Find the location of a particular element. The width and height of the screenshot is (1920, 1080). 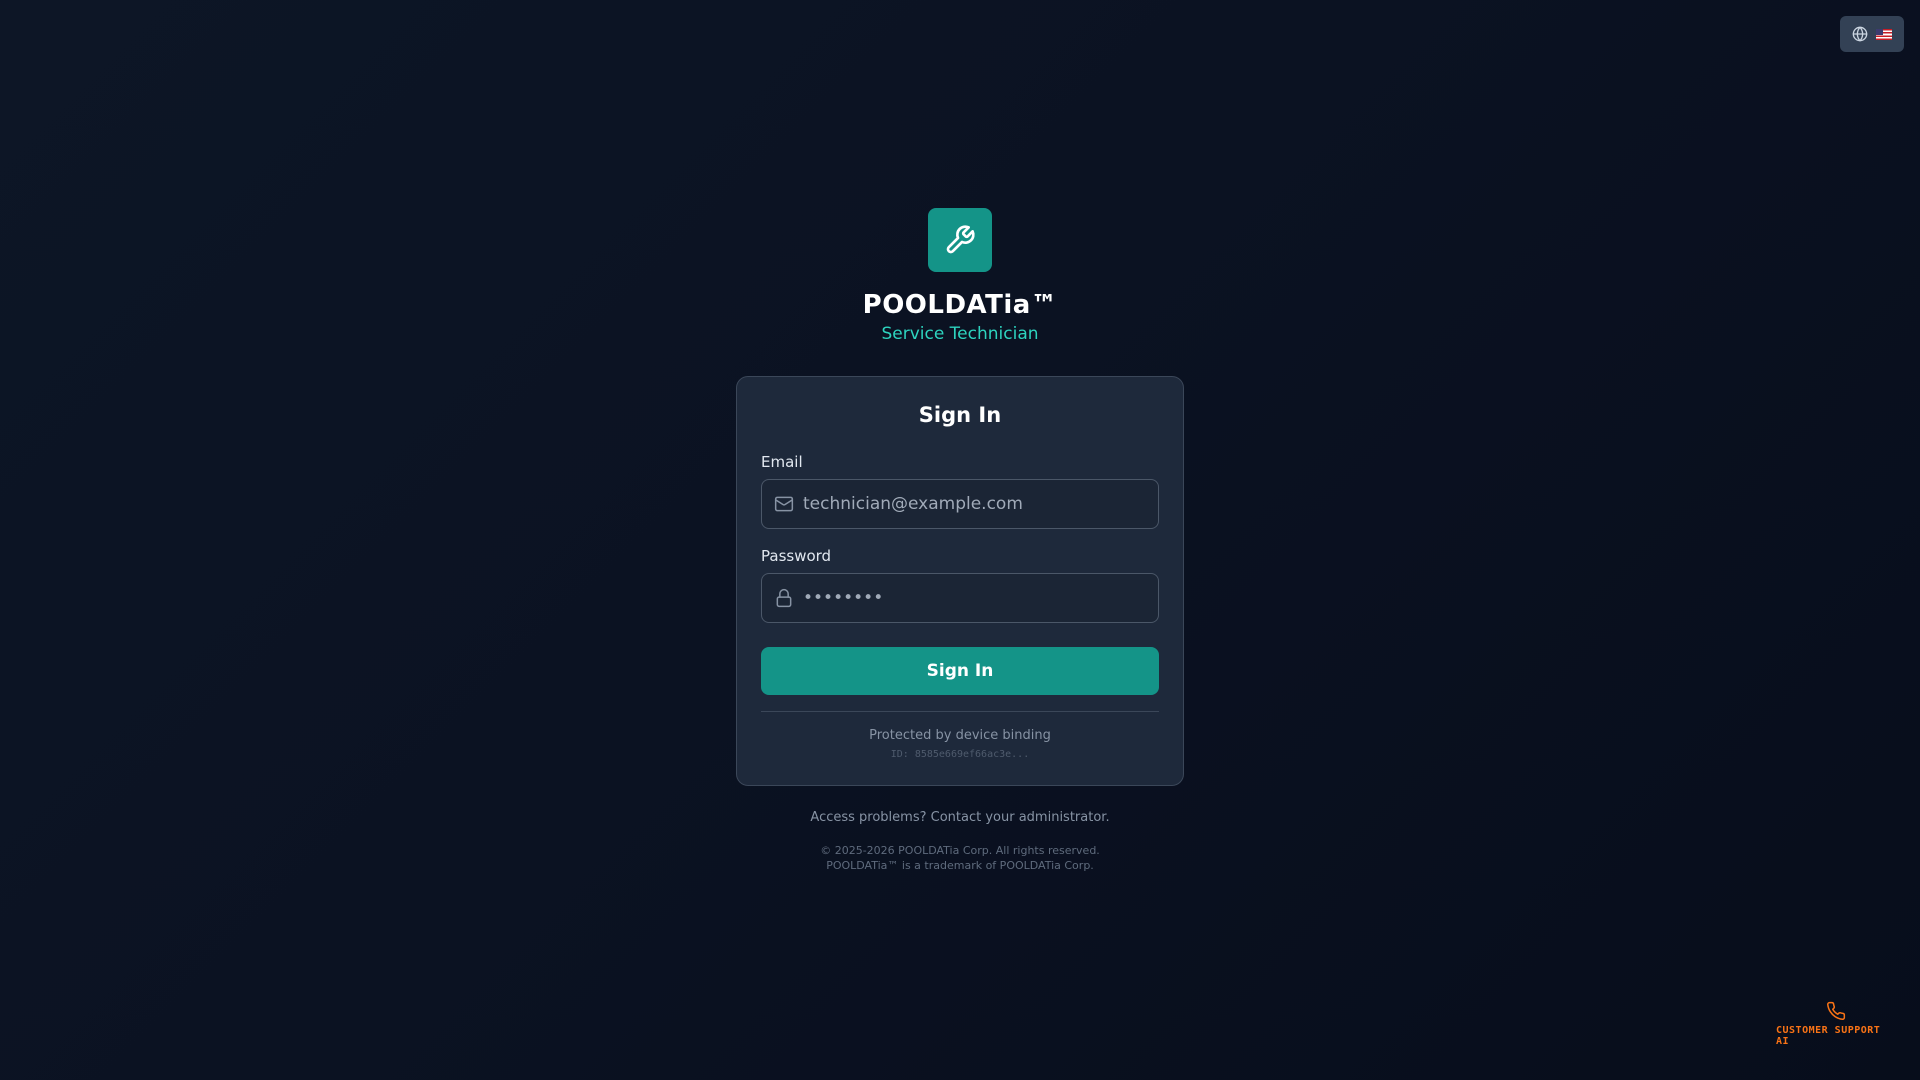

password-label: Password is located at coordinates (796, 556).